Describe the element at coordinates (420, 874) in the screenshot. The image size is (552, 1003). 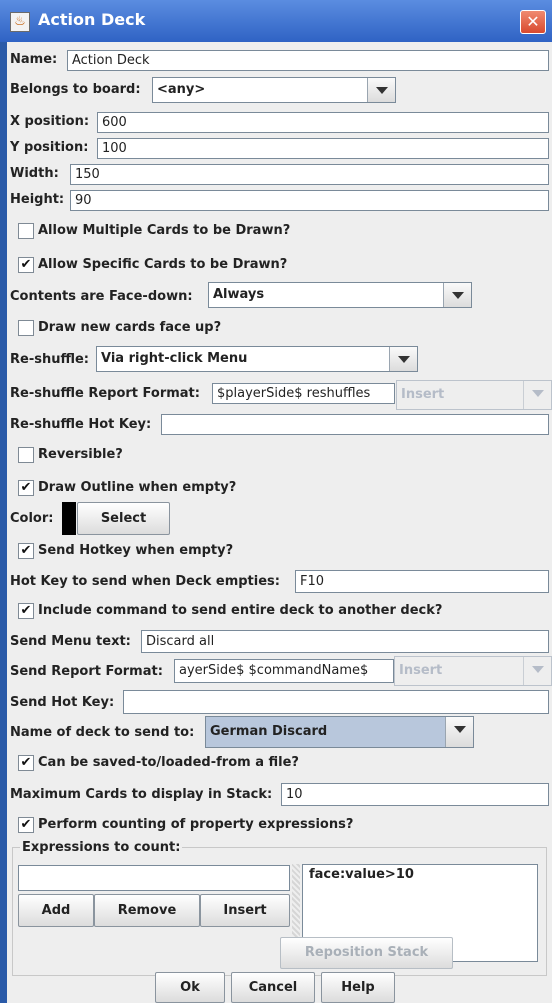
I see `list-item: face:value>10` at that location.